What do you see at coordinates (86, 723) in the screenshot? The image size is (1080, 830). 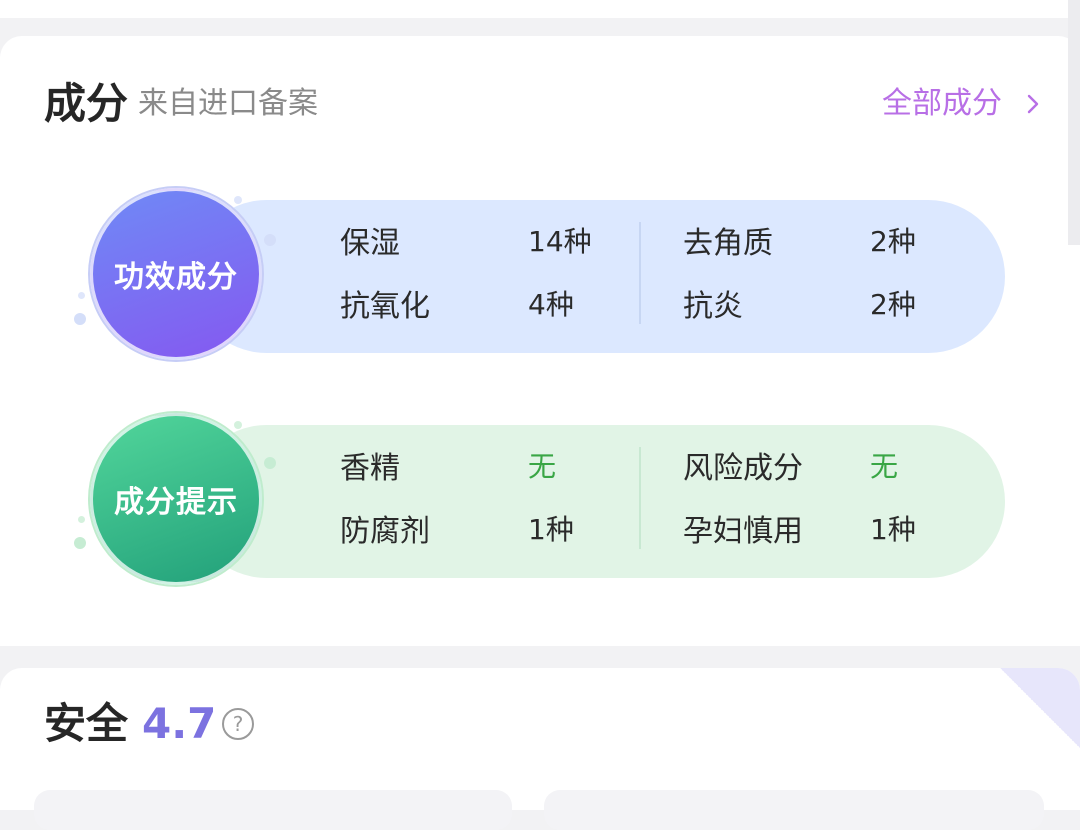 I see `safety-title: 安全` at bounding box center [86, 723].